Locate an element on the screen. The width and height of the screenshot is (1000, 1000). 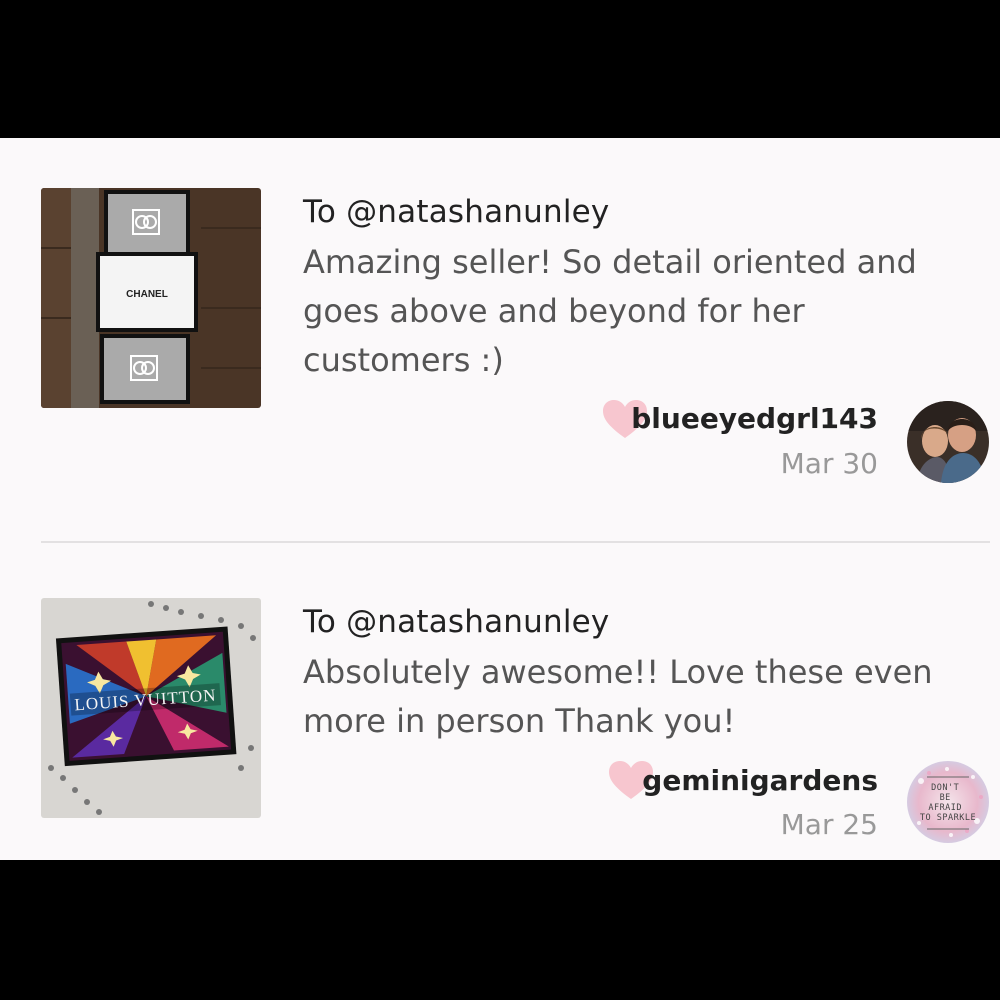
reviewer-avatar: DON'T BE AFRAID TO SPARKLE is located at coordinates (948, 802).